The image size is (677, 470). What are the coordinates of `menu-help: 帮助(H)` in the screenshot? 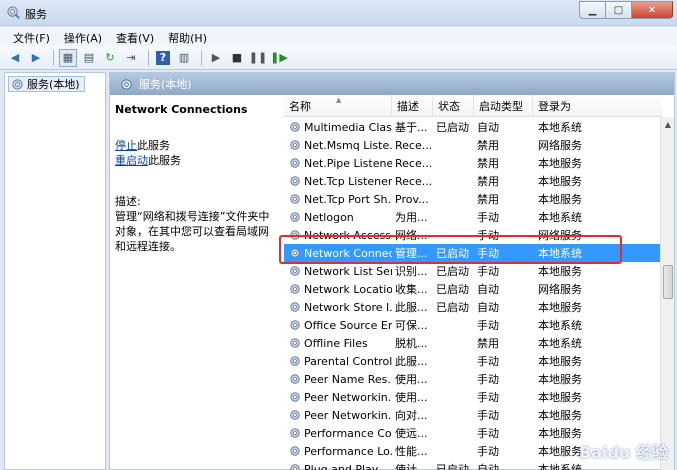 It's located at (187, 36).